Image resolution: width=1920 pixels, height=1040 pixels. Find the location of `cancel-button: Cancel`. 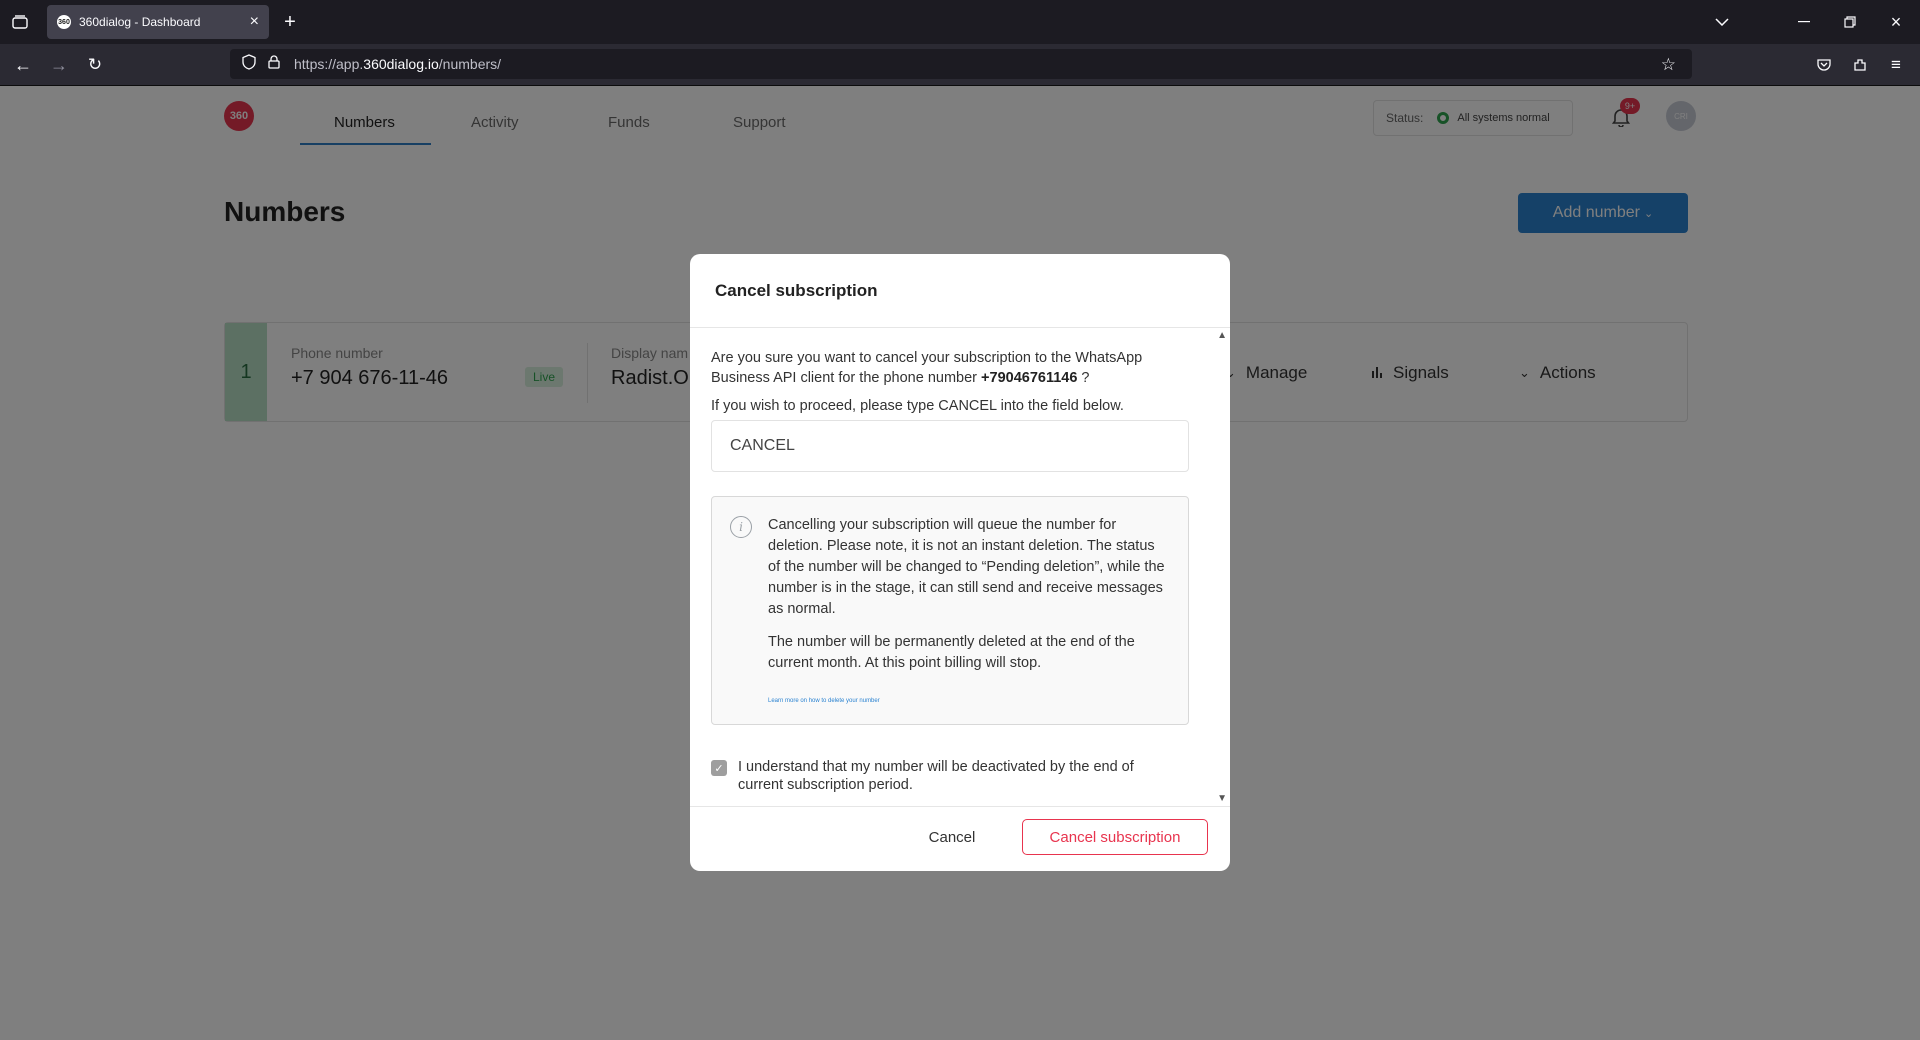

cancel-button: Cancel is located at coordinates (952, 837).